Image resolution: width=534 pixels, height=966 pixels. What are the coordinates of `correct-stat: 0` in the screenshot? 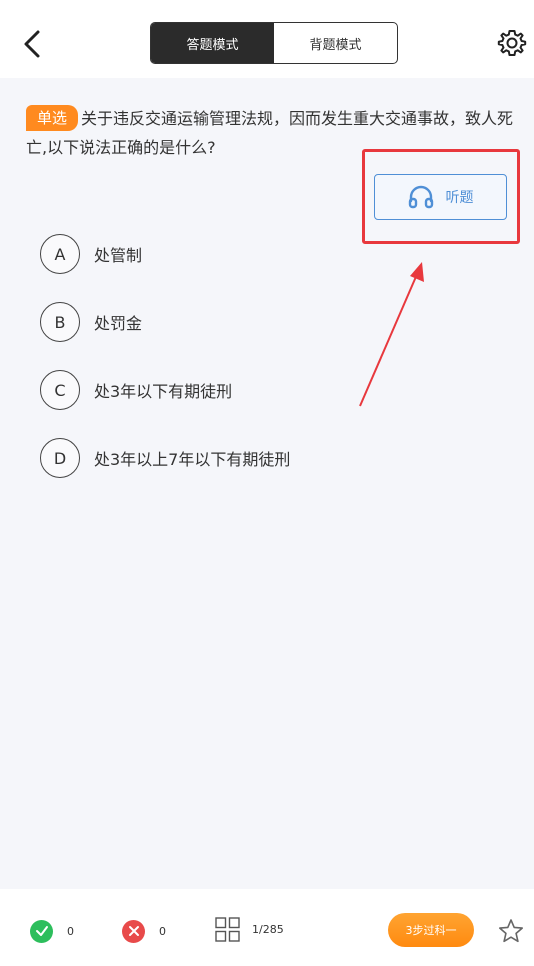 It's located at (52, 931).